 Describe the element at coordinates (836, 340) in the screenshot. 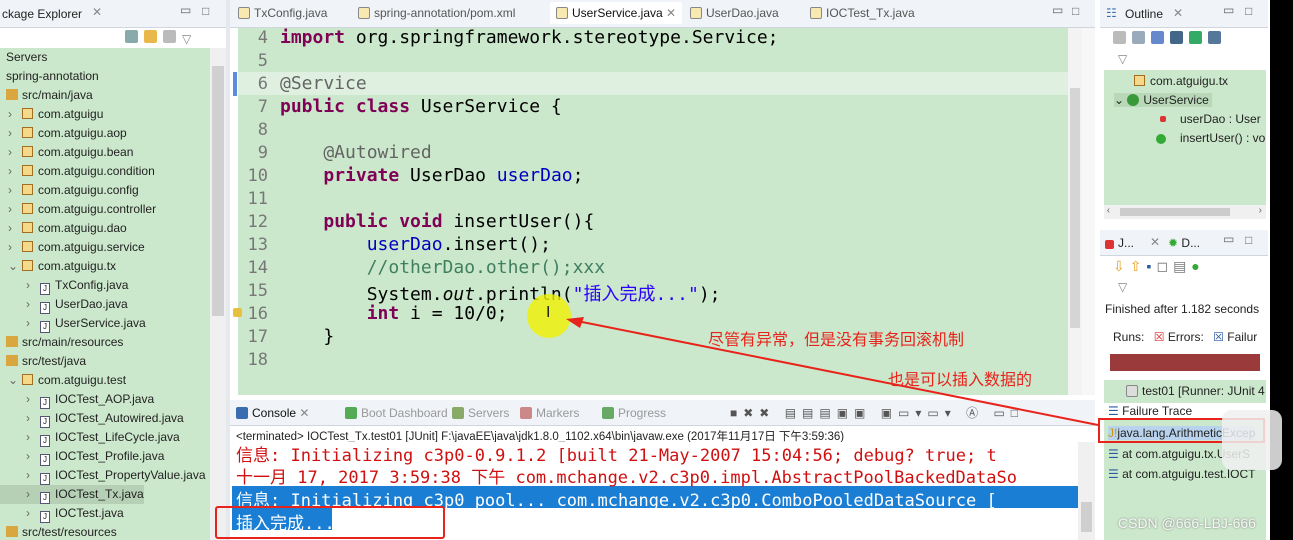

I see `annotation-note: 尽管有异常，但是没有事务回滚机制` at that location.